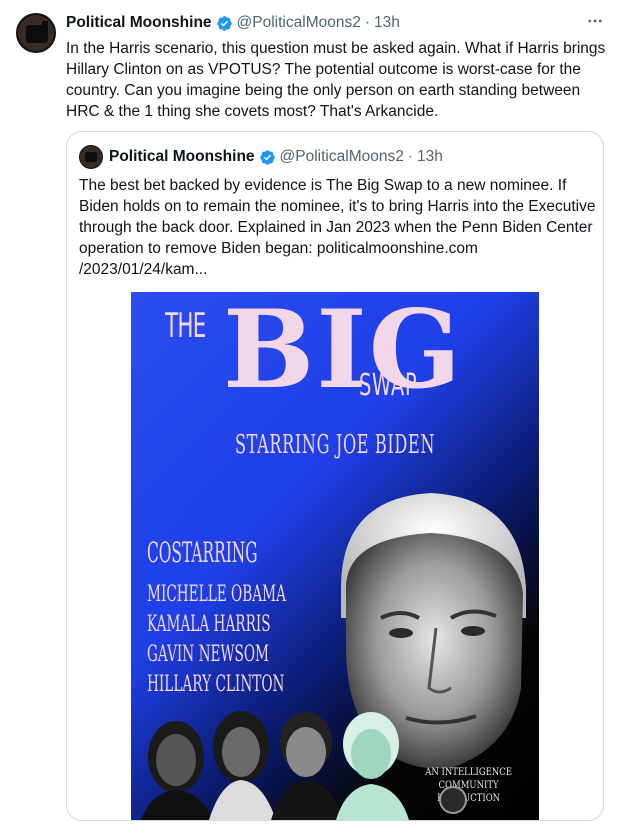 This screenshot has height=840, width=625. What do you see at coordinates (185, 326) in the screenshot?
I see `poster-title-the: THE` at bounding box center [185, 326].